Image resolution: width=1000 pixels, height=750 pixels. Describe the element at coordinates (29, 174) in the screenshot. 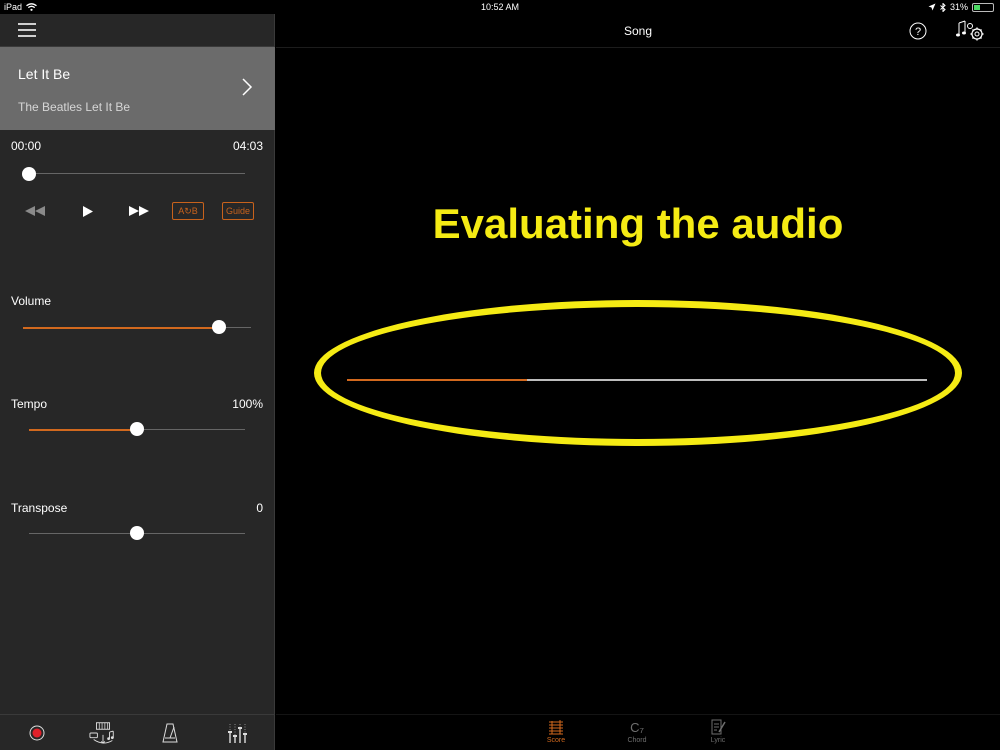

I see `position-slider-knob` at that location.